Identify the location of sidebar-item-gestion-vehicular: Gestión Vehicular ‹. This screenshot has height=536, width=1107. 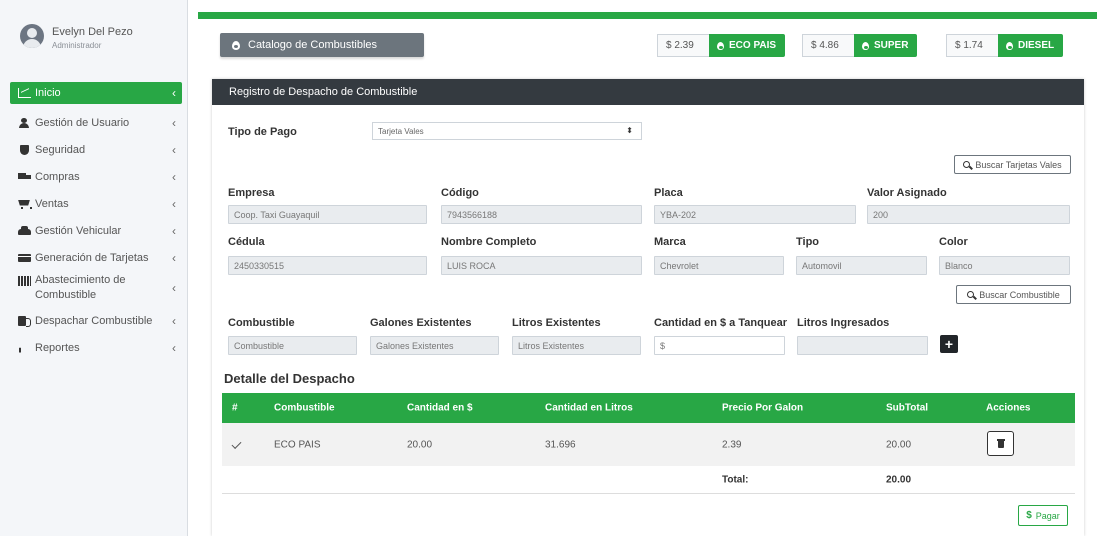
(96, 230).